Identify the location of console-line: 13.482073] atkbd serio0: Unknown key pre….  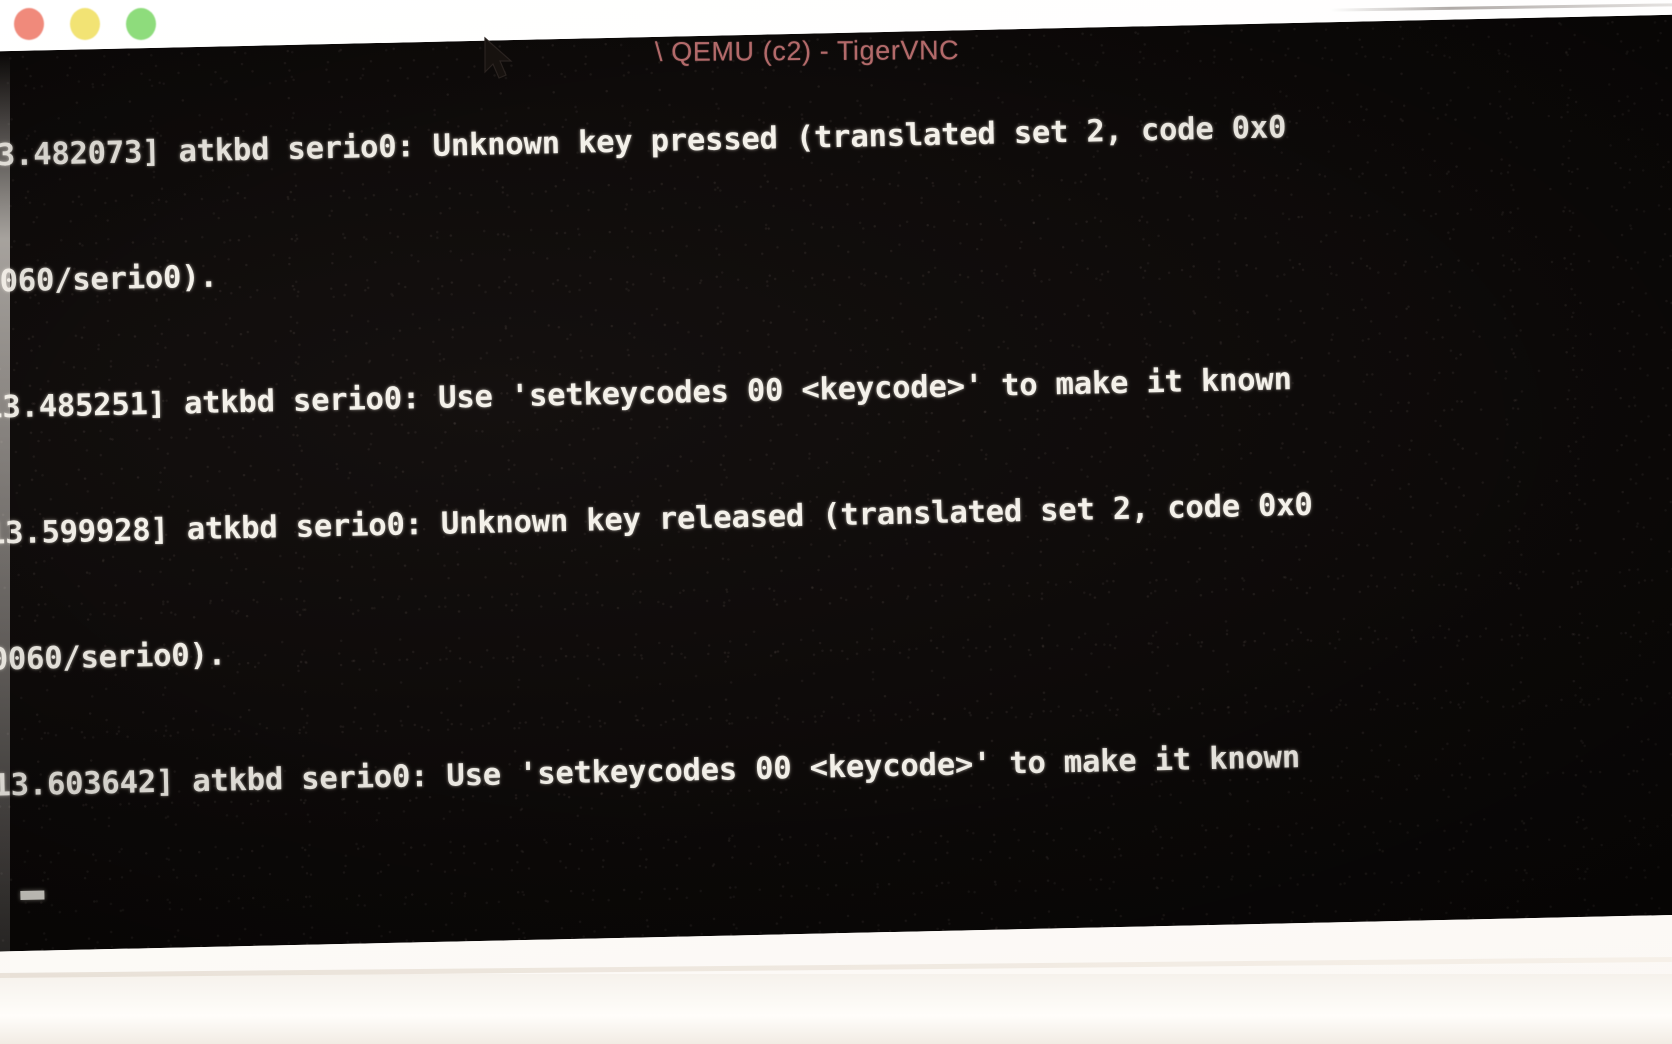
(643, 142).